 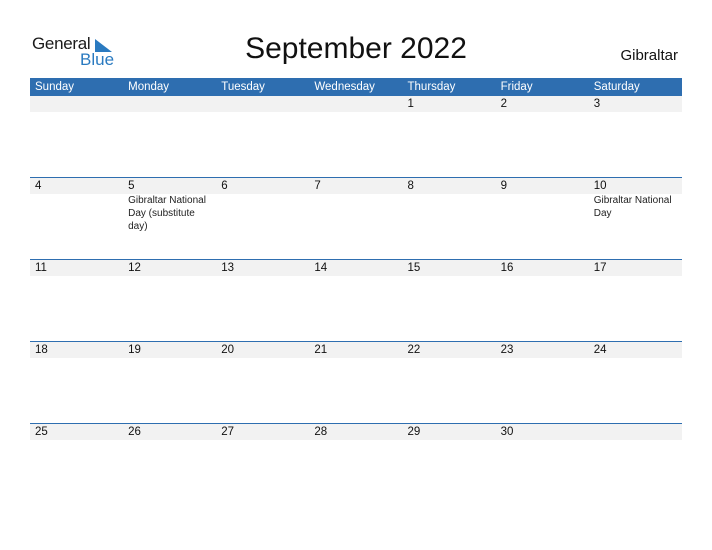 What do you see at coordinates (321, 350) in the screenshot?
I see `day-number: 21` at bounding box center [321, 350].